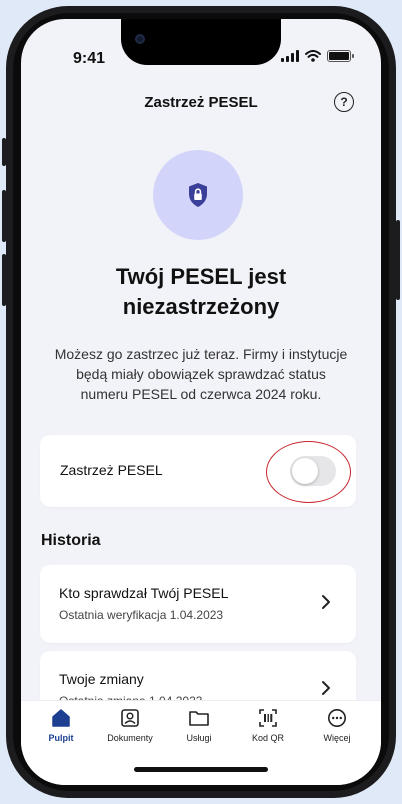 This screenshot has height=804, width=402. Describe the element at coordinates (111, 470) in the screenshot. I see `restrict-pesel-label: Zastrzeż PESEL` at that location.